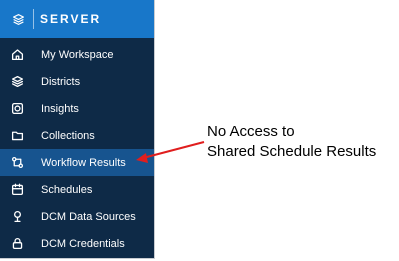  I want to click on sidebar-item-label: Districts, so click(61, 81).